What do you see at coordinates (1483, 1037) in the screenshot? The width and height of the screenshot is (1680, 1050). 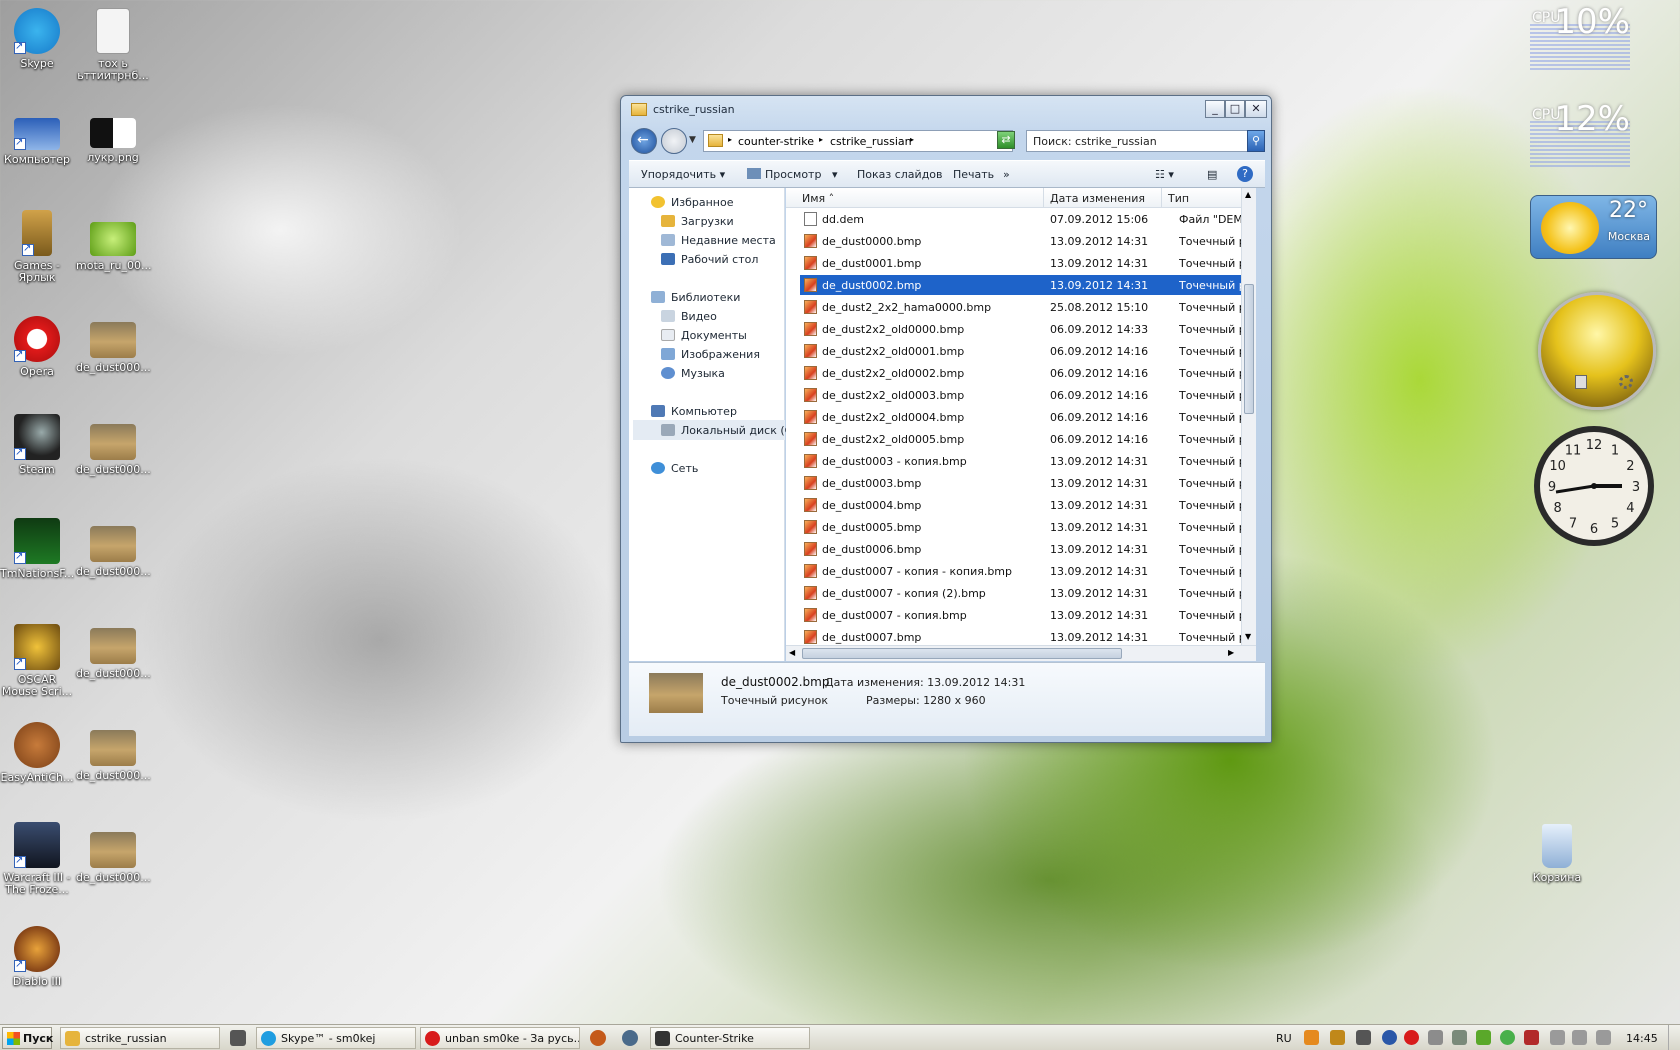 I see `nvidia-icon` at bounding box center [1483, 1037].